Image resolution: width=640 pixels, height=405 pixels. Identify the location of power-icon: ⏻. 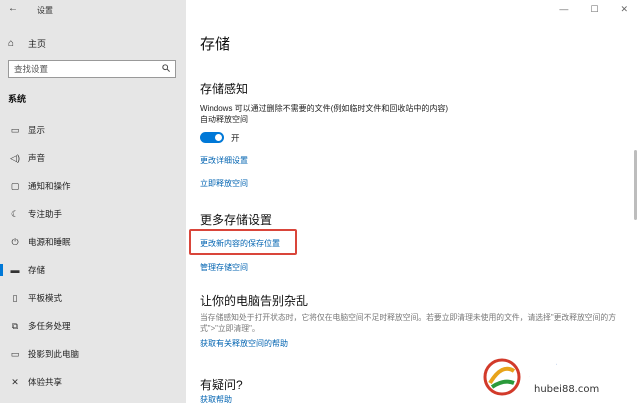
(15, 241).